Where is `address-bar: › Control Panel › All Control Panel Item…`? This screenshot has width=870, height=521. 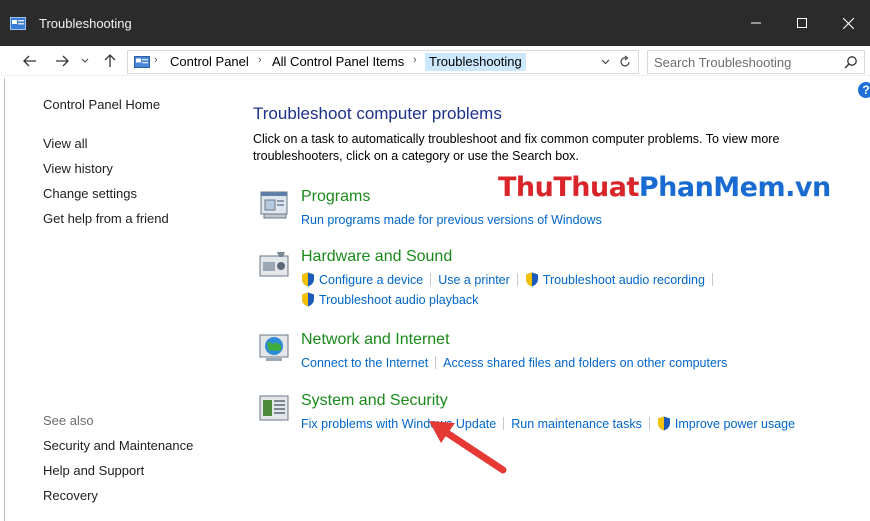
address-bar: › Control Panel › All Control Panel Item… is located at coordinates (383, 62).